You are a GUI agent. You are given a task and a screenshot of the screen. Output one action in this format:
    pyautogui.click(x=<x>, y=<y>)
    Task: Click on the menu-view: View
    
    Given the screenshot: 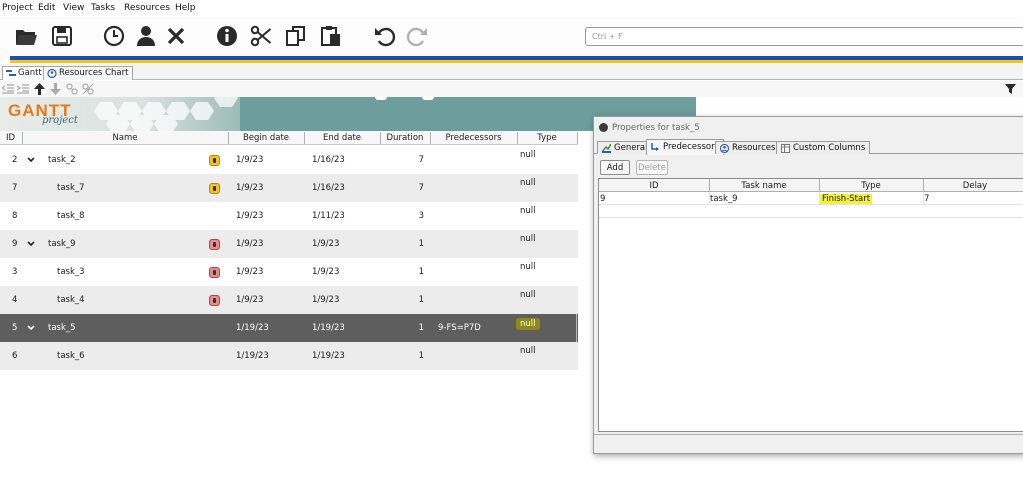 What is the action you would take?
    pyautogui.click(x=73, y=8)
    